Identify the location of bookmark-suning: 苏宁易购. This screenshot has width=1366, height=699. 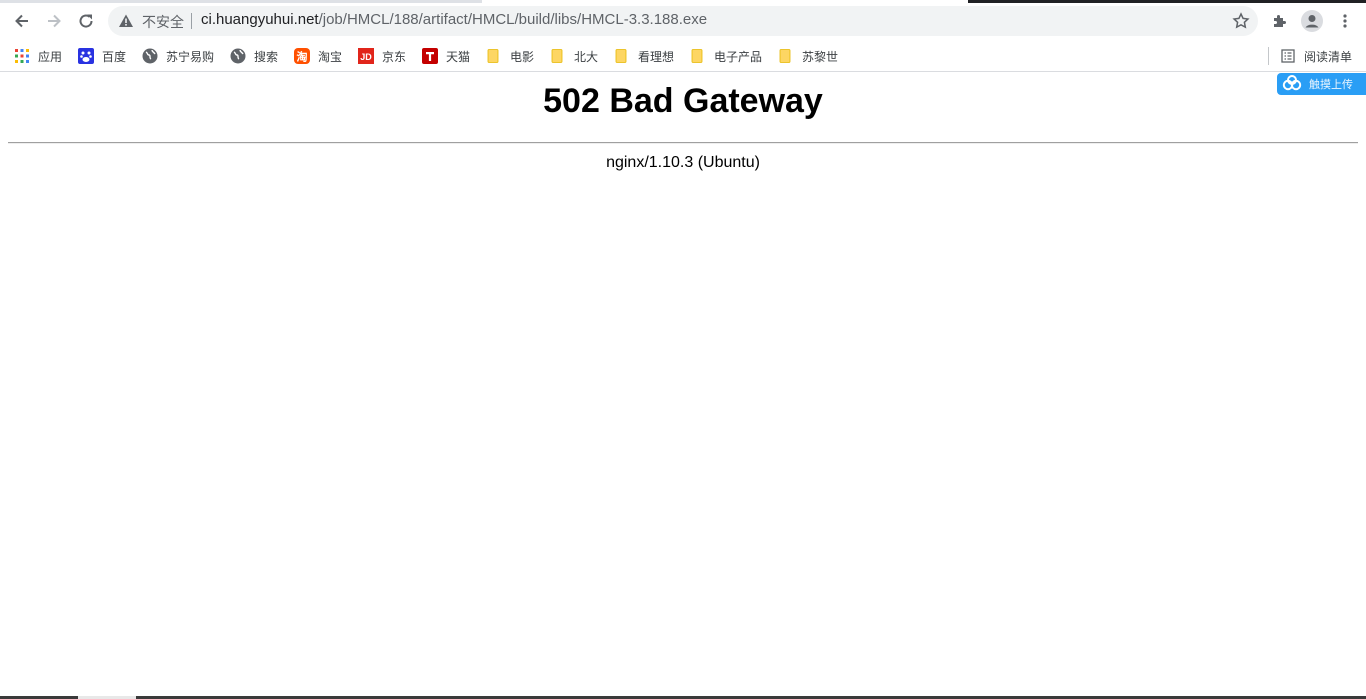
(178, 56).